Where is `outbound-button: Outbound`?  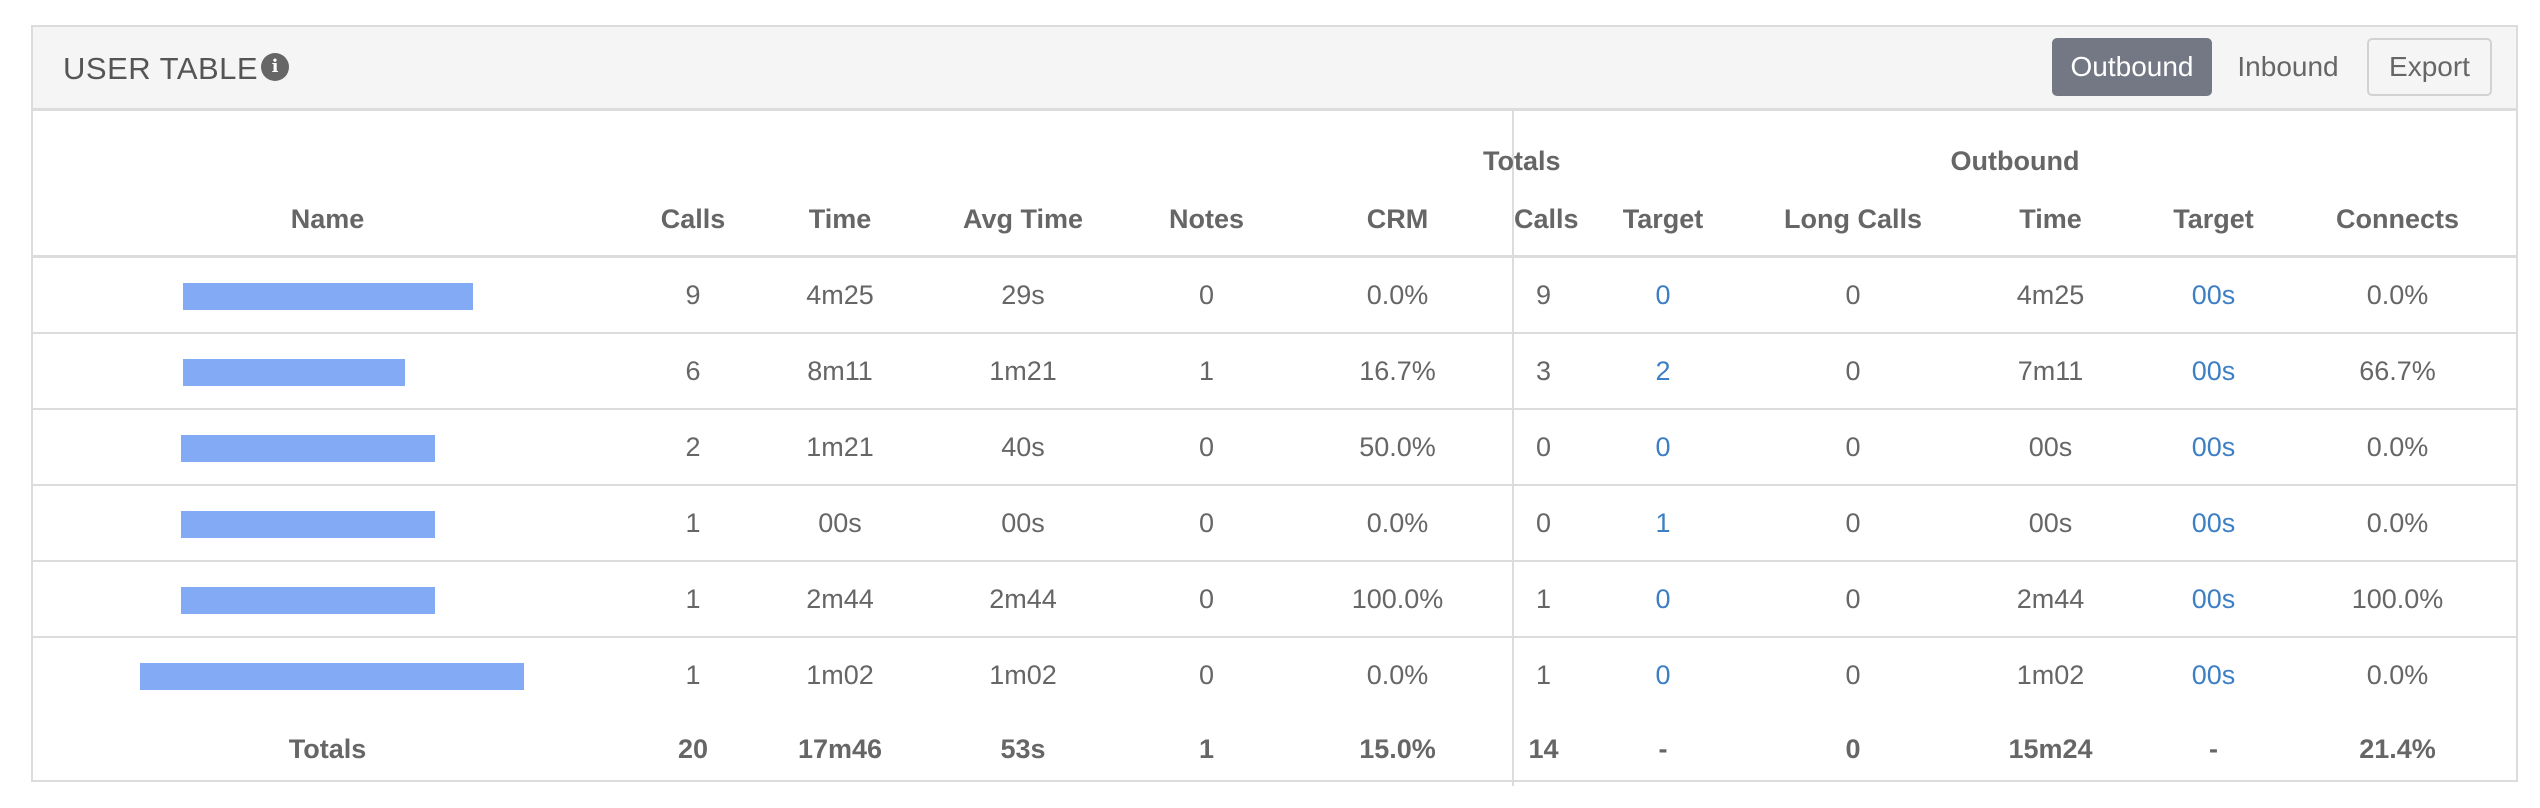 outbound-button: Outbound is located at coordinates (2132, 67).